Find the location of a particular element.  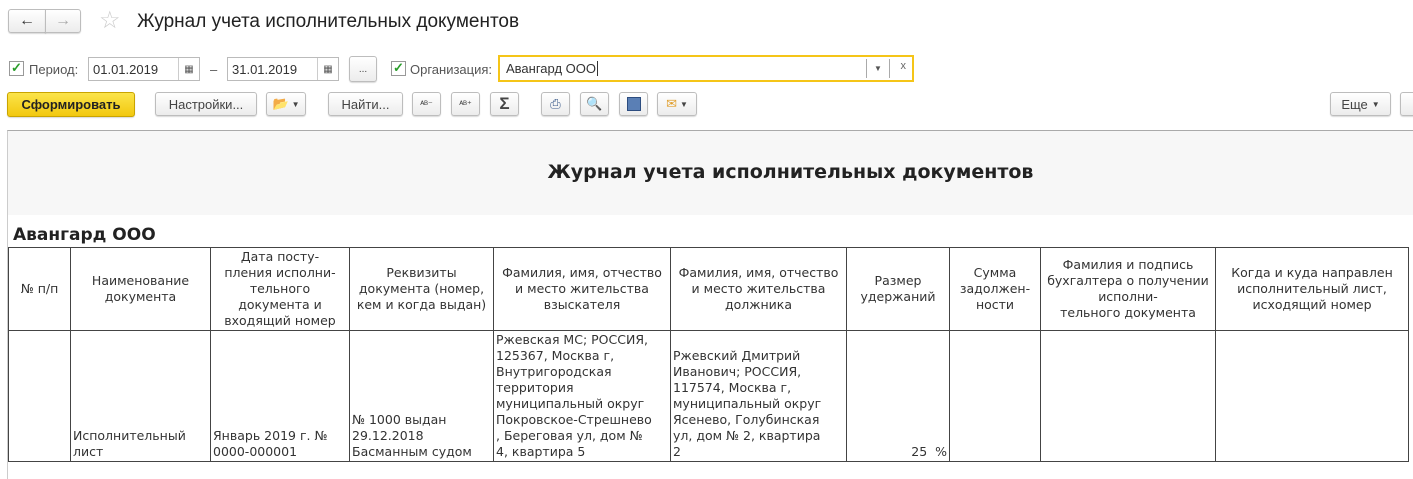

report-organization: Авангард ООО is located at coordinates (84, 235).